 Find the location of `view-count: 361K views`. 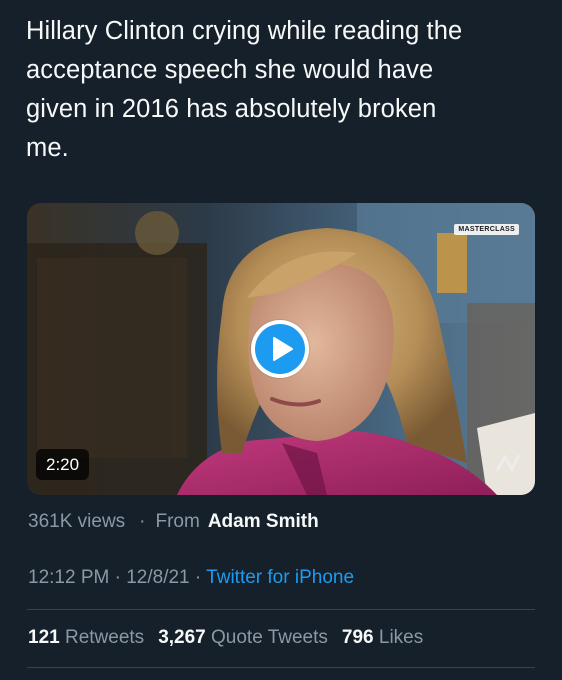

view-count: 361K views is located at coordinates (77, 521).